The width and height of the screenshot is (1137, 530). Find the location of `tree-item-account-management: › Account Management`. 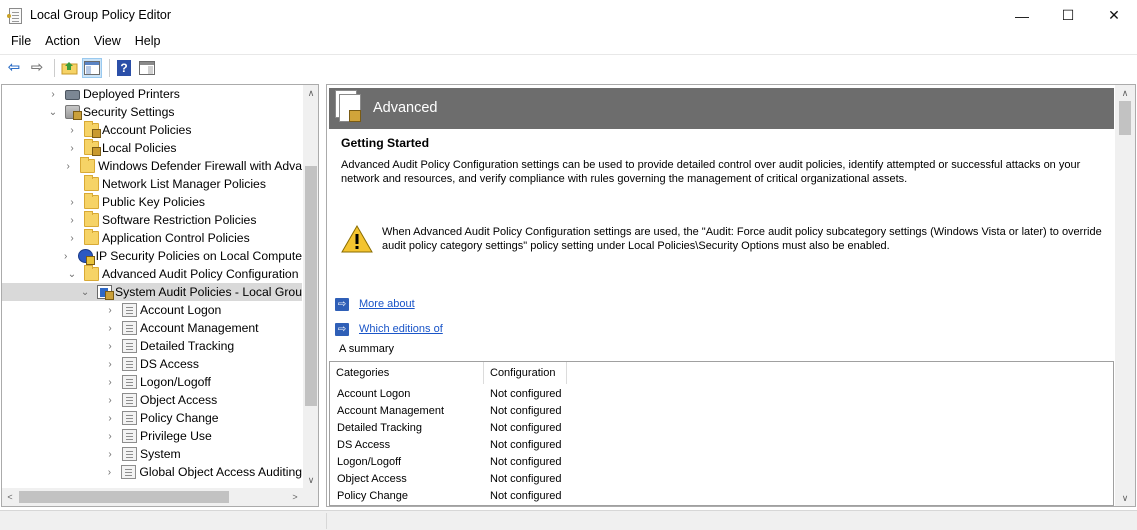

tree-item-account-management: › Account Management is located at coordinates (152, 328).